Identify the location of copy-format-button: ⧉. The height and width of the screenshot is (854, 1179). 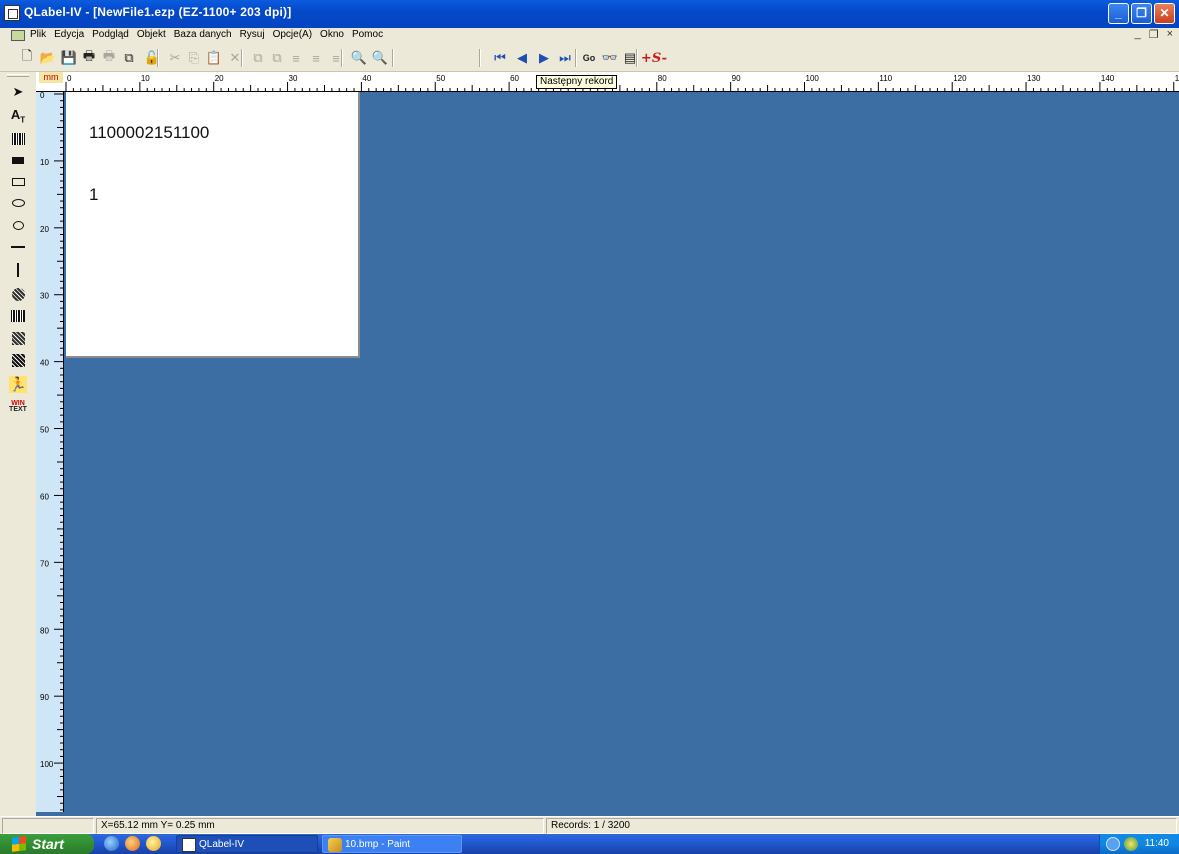
(129, 58).